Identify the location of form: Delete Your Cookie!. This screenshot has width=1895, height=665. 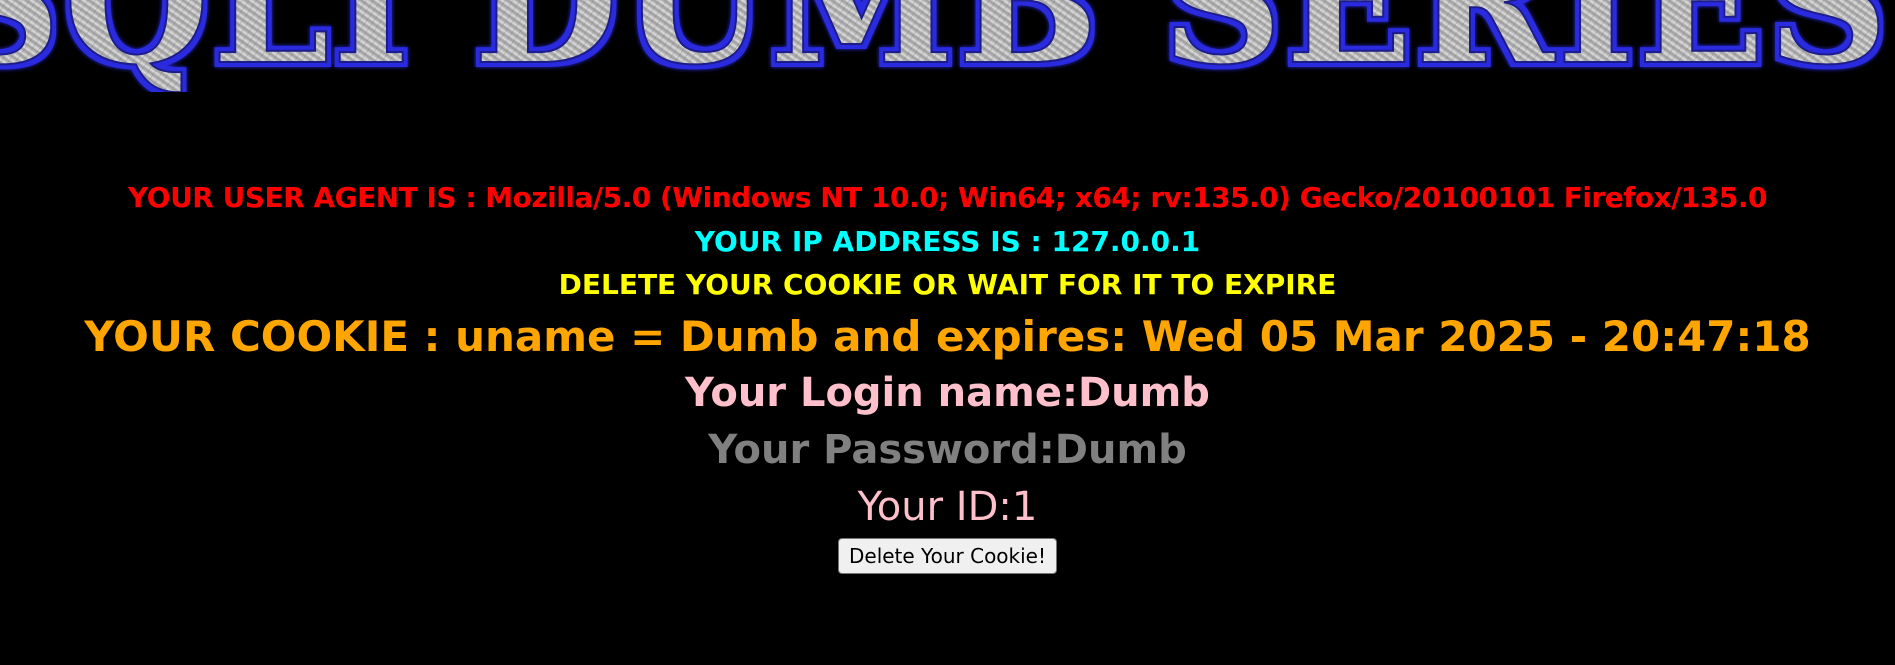
(947, 556).